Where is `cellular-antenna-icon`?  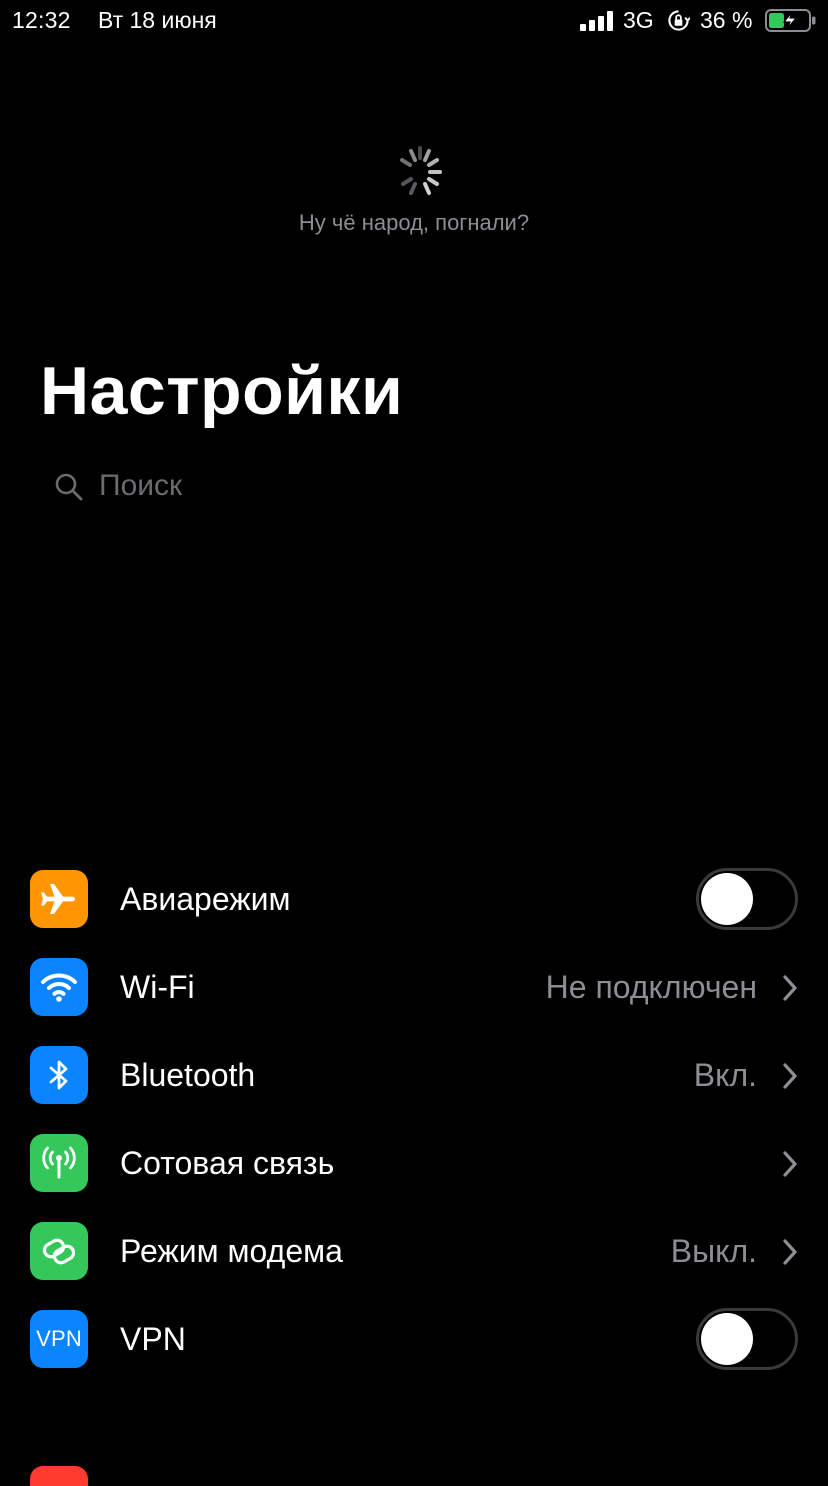 cellular-antenna-icon is located at coordinates (59, 1163).